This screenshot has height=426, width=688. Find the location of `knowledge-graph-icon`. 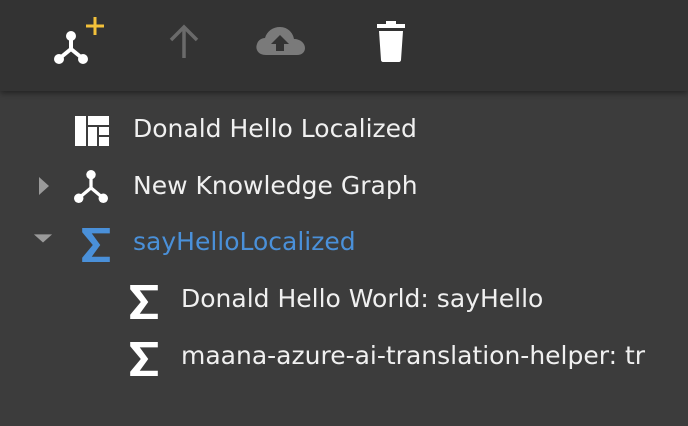

knowledge-graph-icon is located at coordinates (91, 186).